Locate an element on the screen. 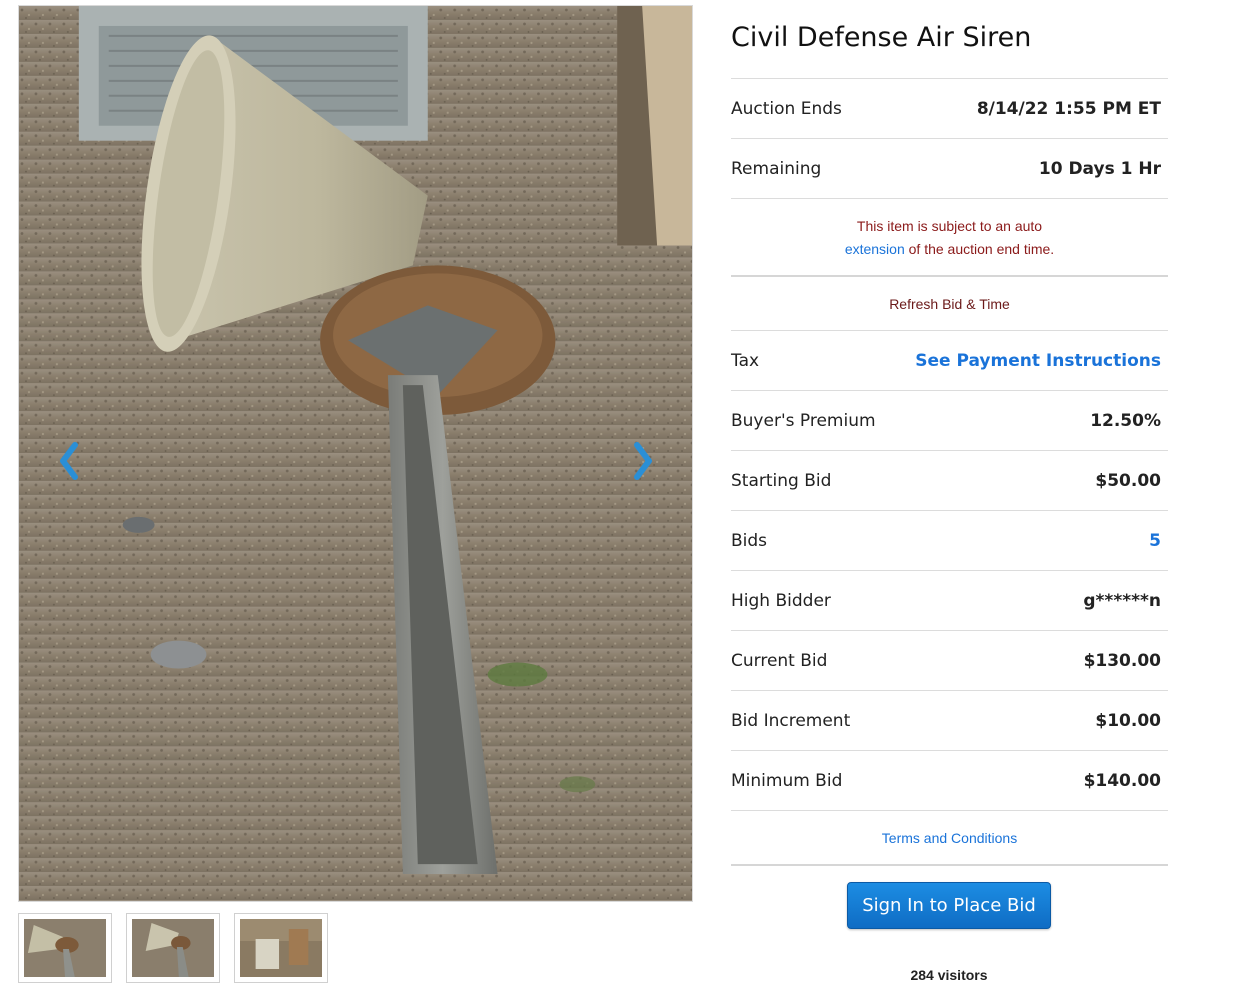  starting-bid-value: $50.00 is located at coordinates (1128, 480).